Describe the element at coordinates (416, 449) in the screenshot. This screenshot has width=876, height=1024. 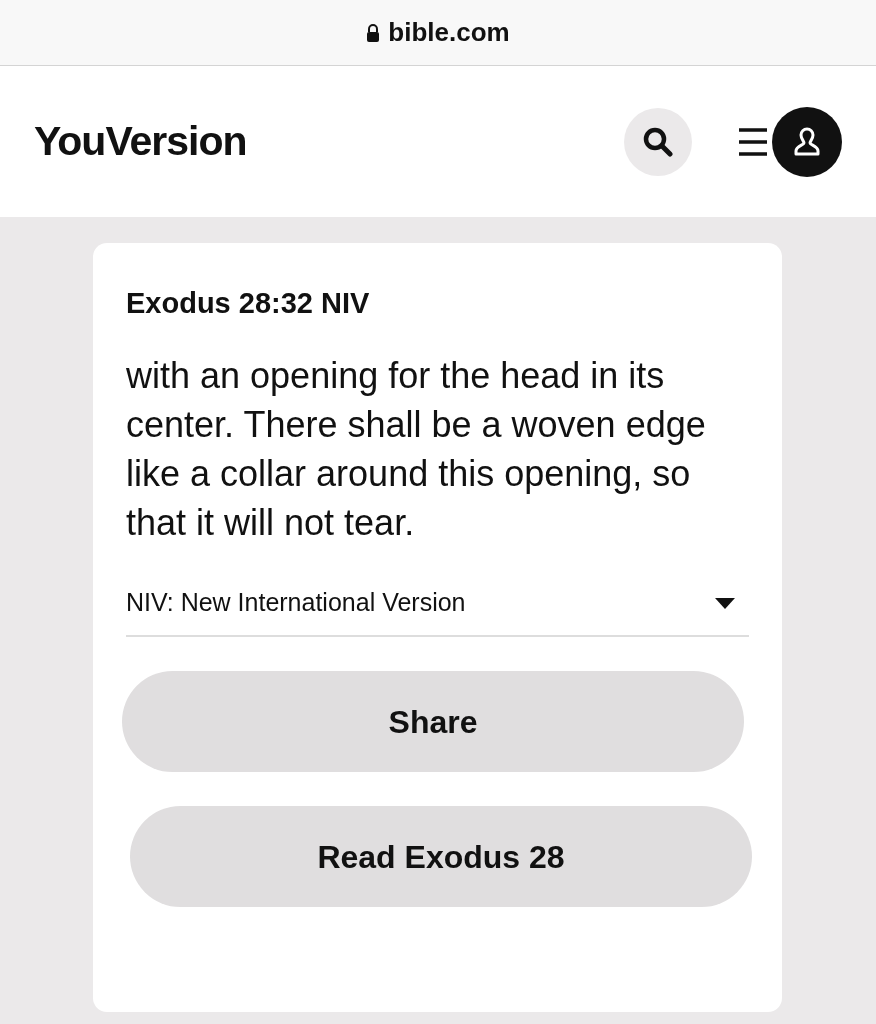
I see `verse-text: with an opening for the head in its center. There shall be a woven edge like a collar around this opening, so that it will not tear.` at that location.